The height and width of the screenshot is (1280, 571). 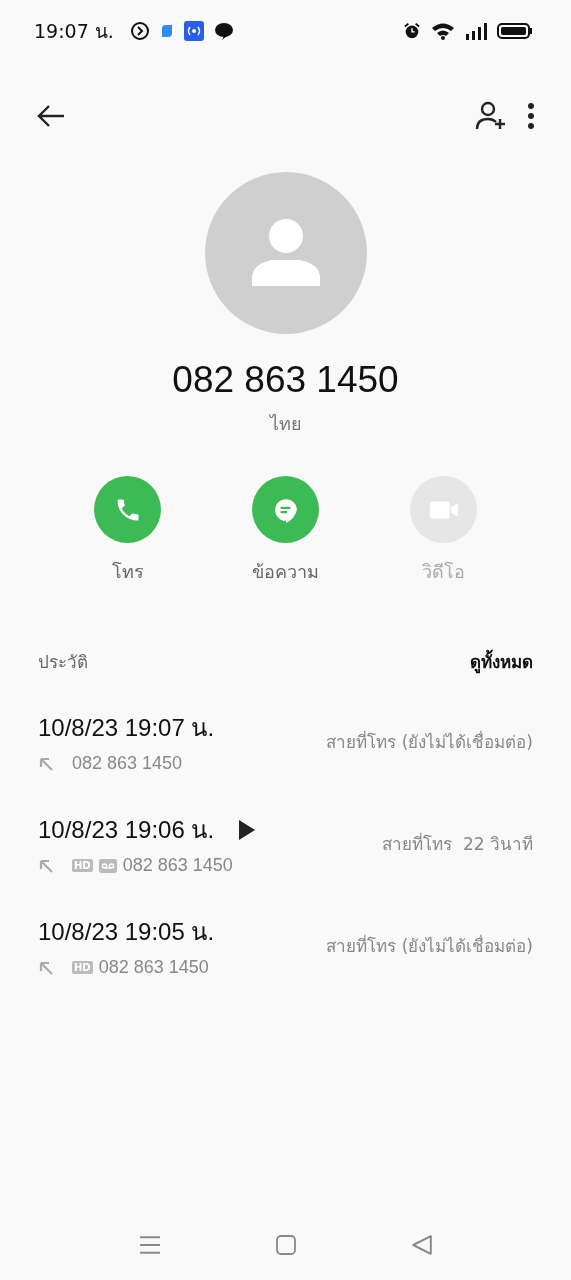 What do you see at coordinates (491, 116) in the screenshot?
I see `add-contact-button` at bounding box center [491, 116].